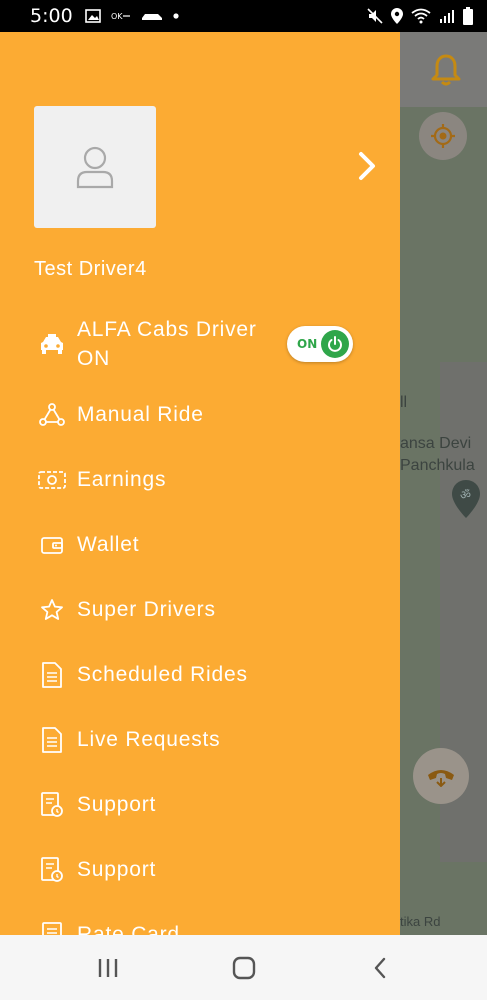  Describe the element at coordinates (335, 344) in the screenshot. I see `power-icon` at that location.